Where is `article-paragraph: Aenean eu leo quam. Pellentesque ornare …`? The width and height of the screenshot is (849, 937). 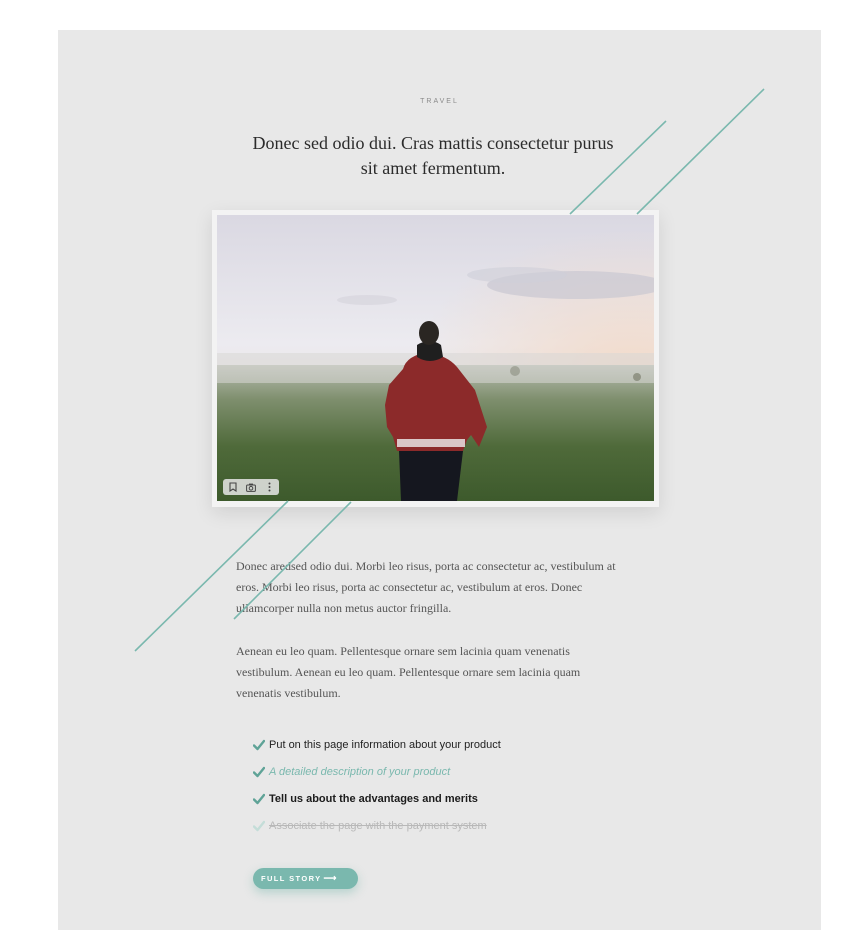 article-paragraph: Aenean eu leo quam. Pellentesque ornare … is located at coordinates (408, 672).